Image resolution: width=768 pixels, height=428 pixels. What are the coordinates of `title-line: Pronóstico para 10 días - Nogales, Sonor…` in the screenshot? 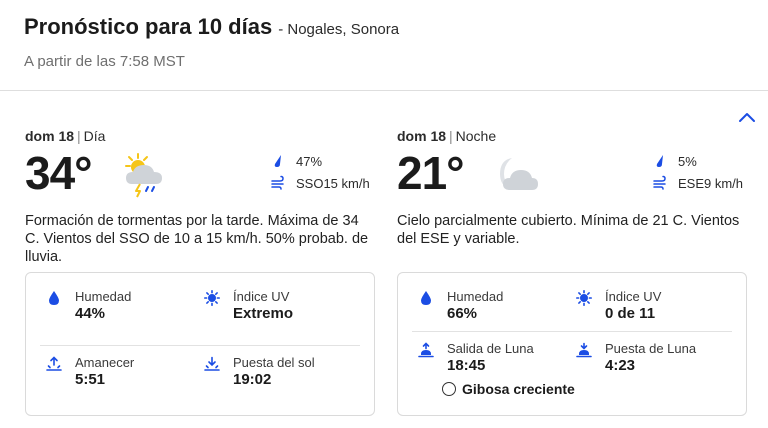 It's located at (384, 27).